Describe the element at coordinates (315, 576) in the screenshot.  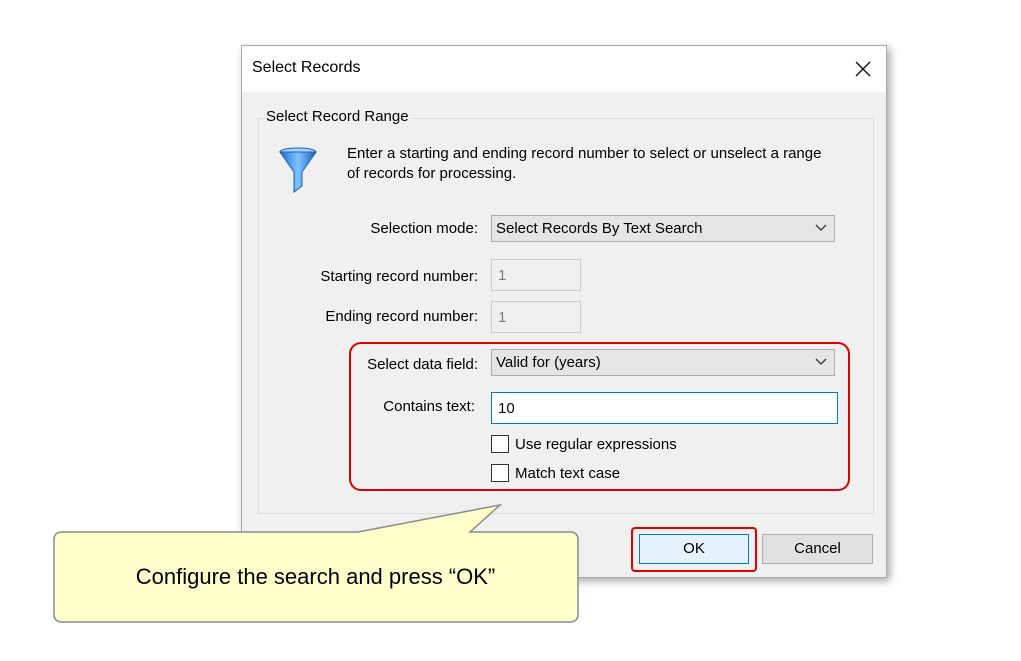
I see `callout-text: Configure the search and press “OK”` at that location.